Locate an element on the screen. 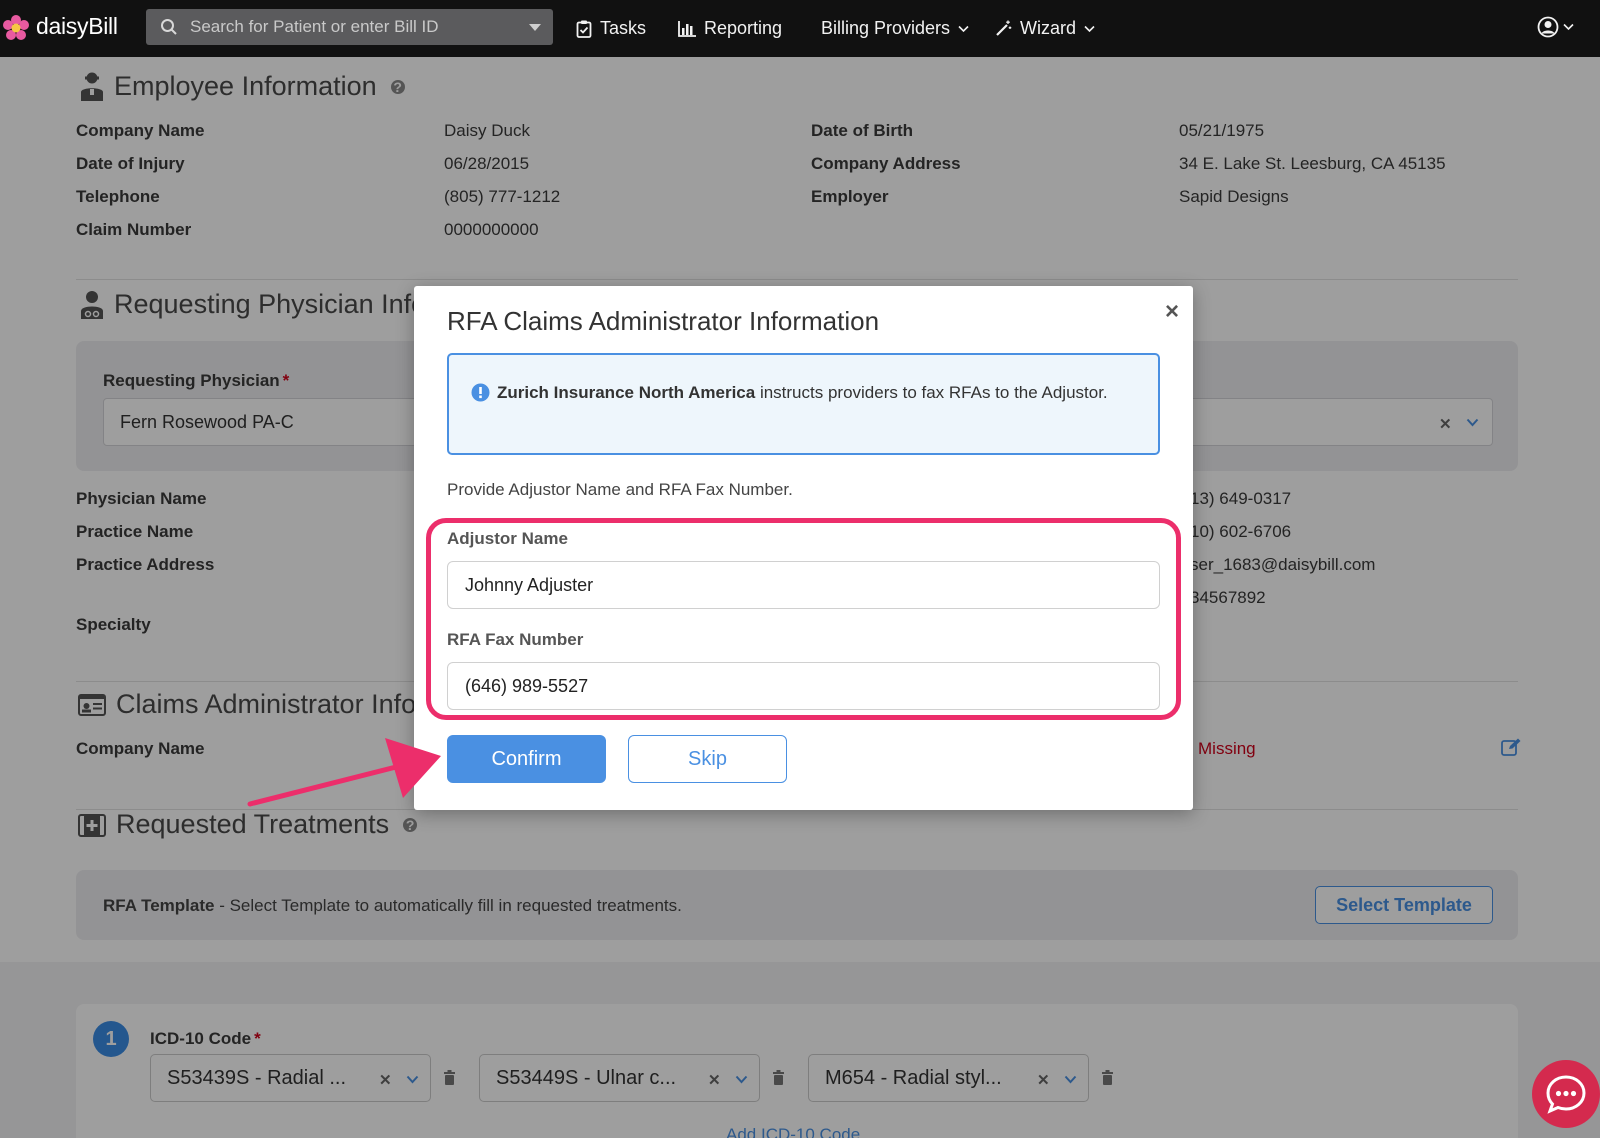 This screenshot has width=1600, height=1138. bar-chart-icon is located at coordinates (687, 28).